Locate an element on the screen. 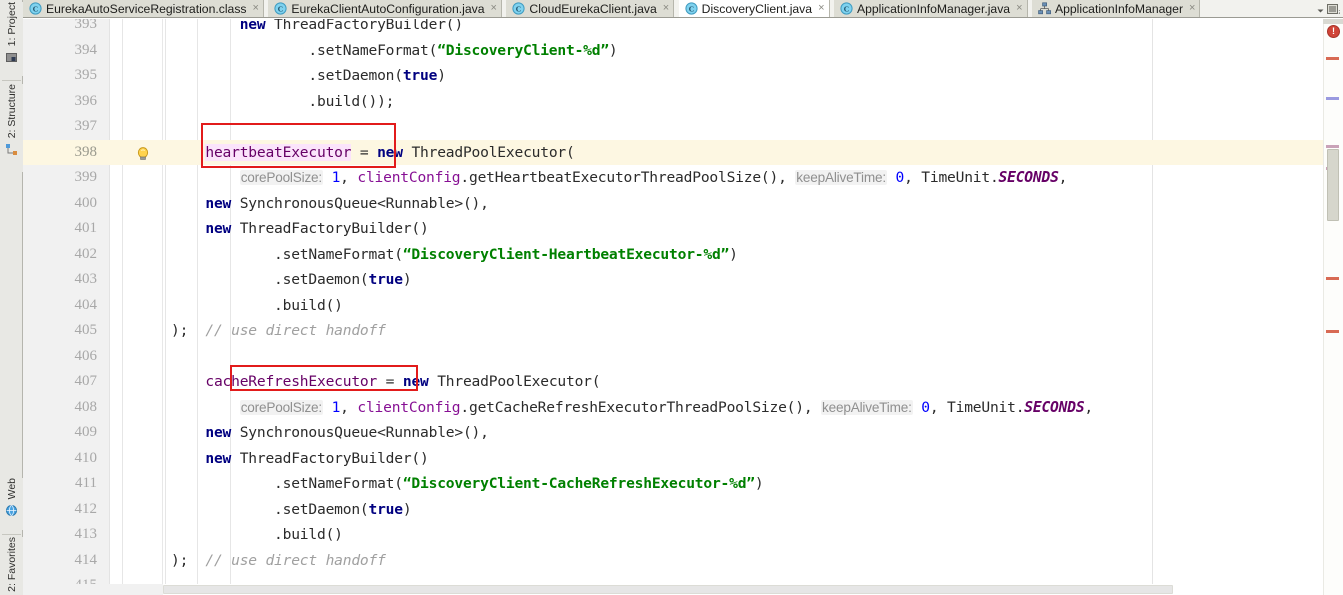  sidebar-item-favorites: 2: Favorites is located at coordinates (11, 566).